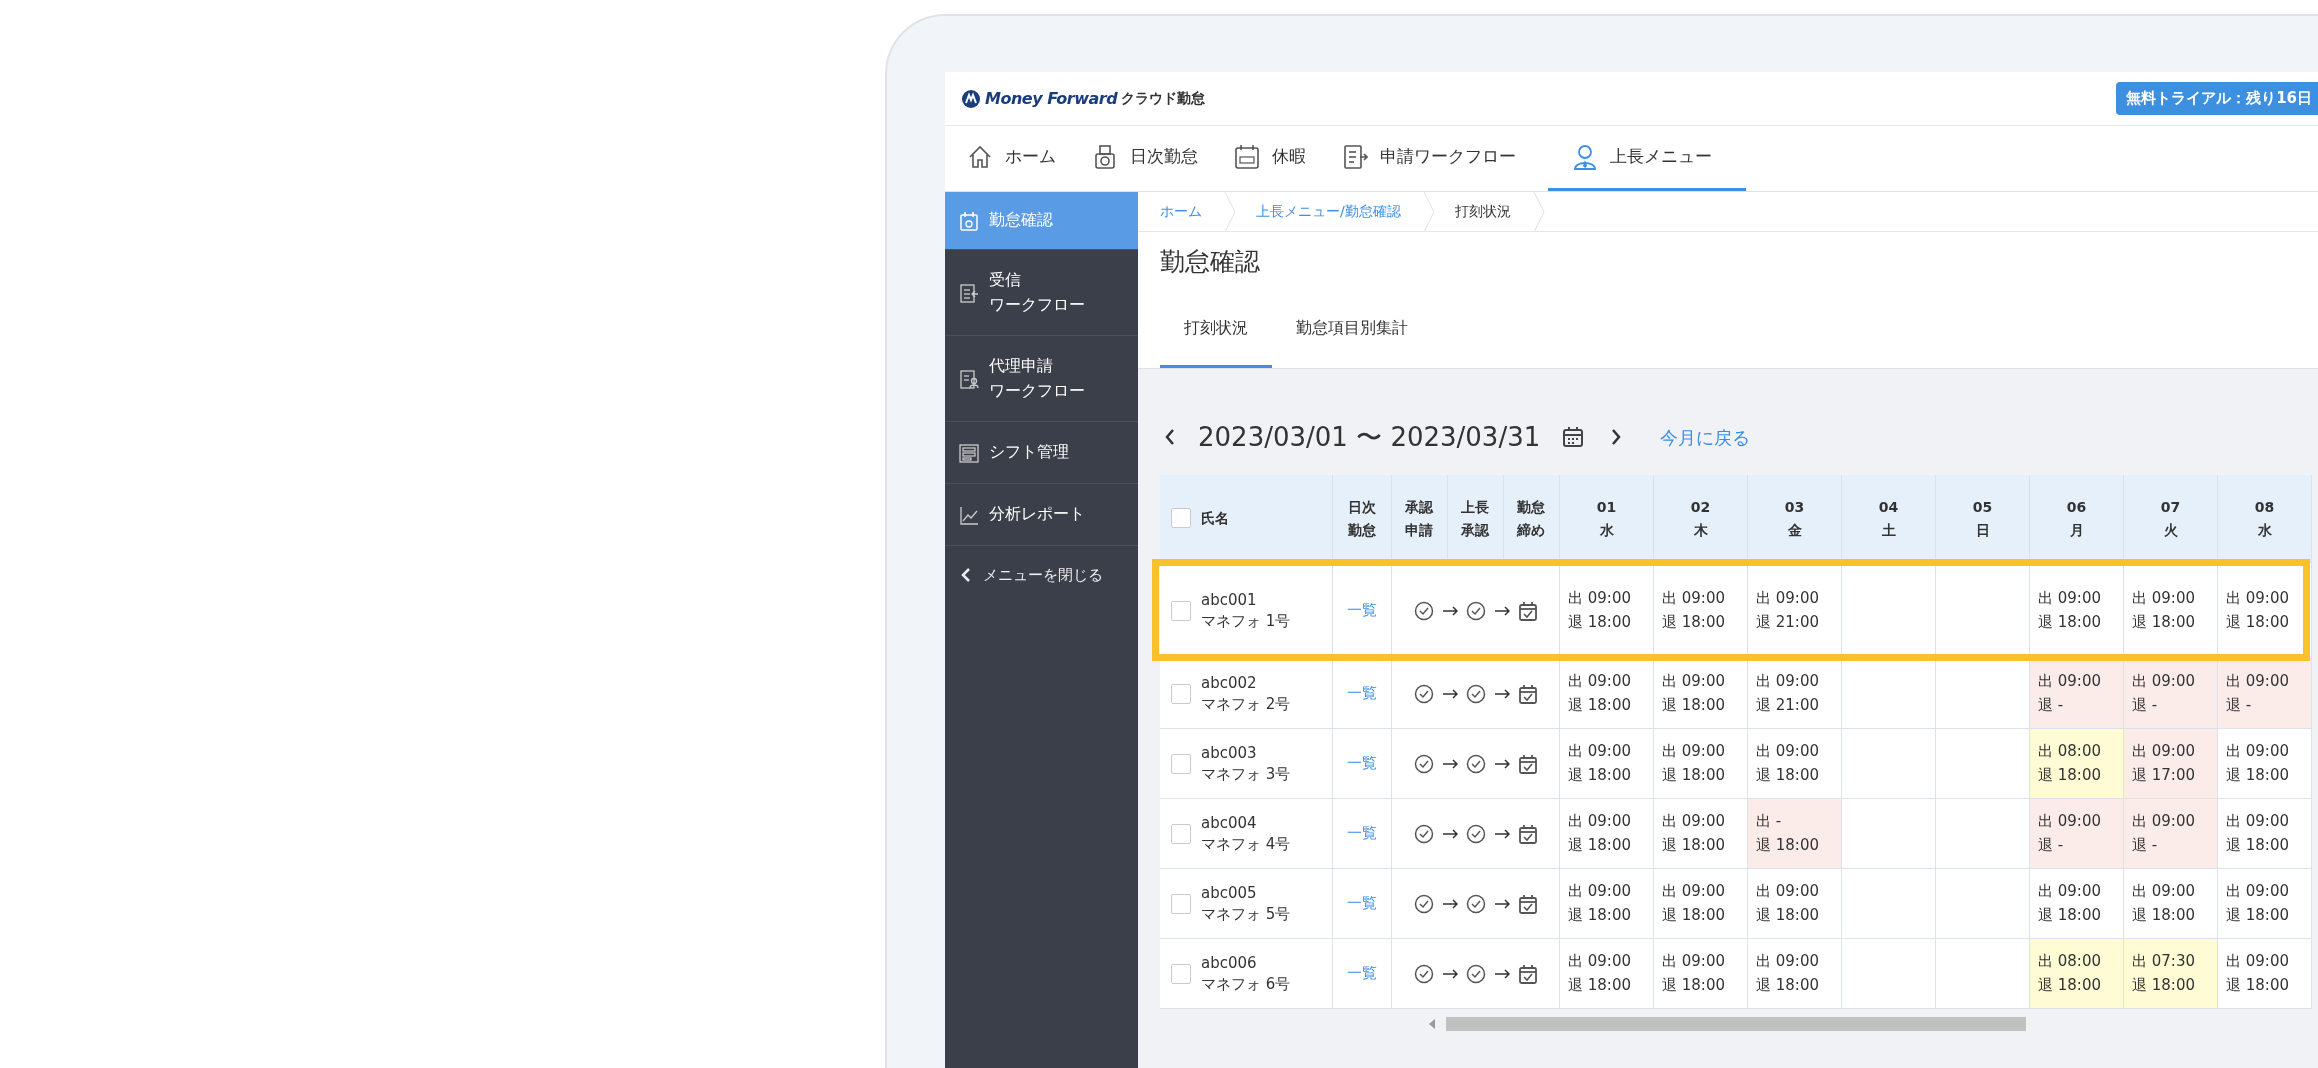 The width and height of the screenshot is (2318, 1068). What do you see at coordinates (971, 98) in the screenshot?
I see `logo-icon` at bounding box center [971, 98].